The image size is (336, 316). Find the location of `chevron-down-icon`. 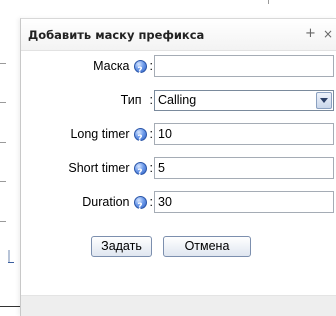

chevron-down-icon is located at coordinates (324, 100).